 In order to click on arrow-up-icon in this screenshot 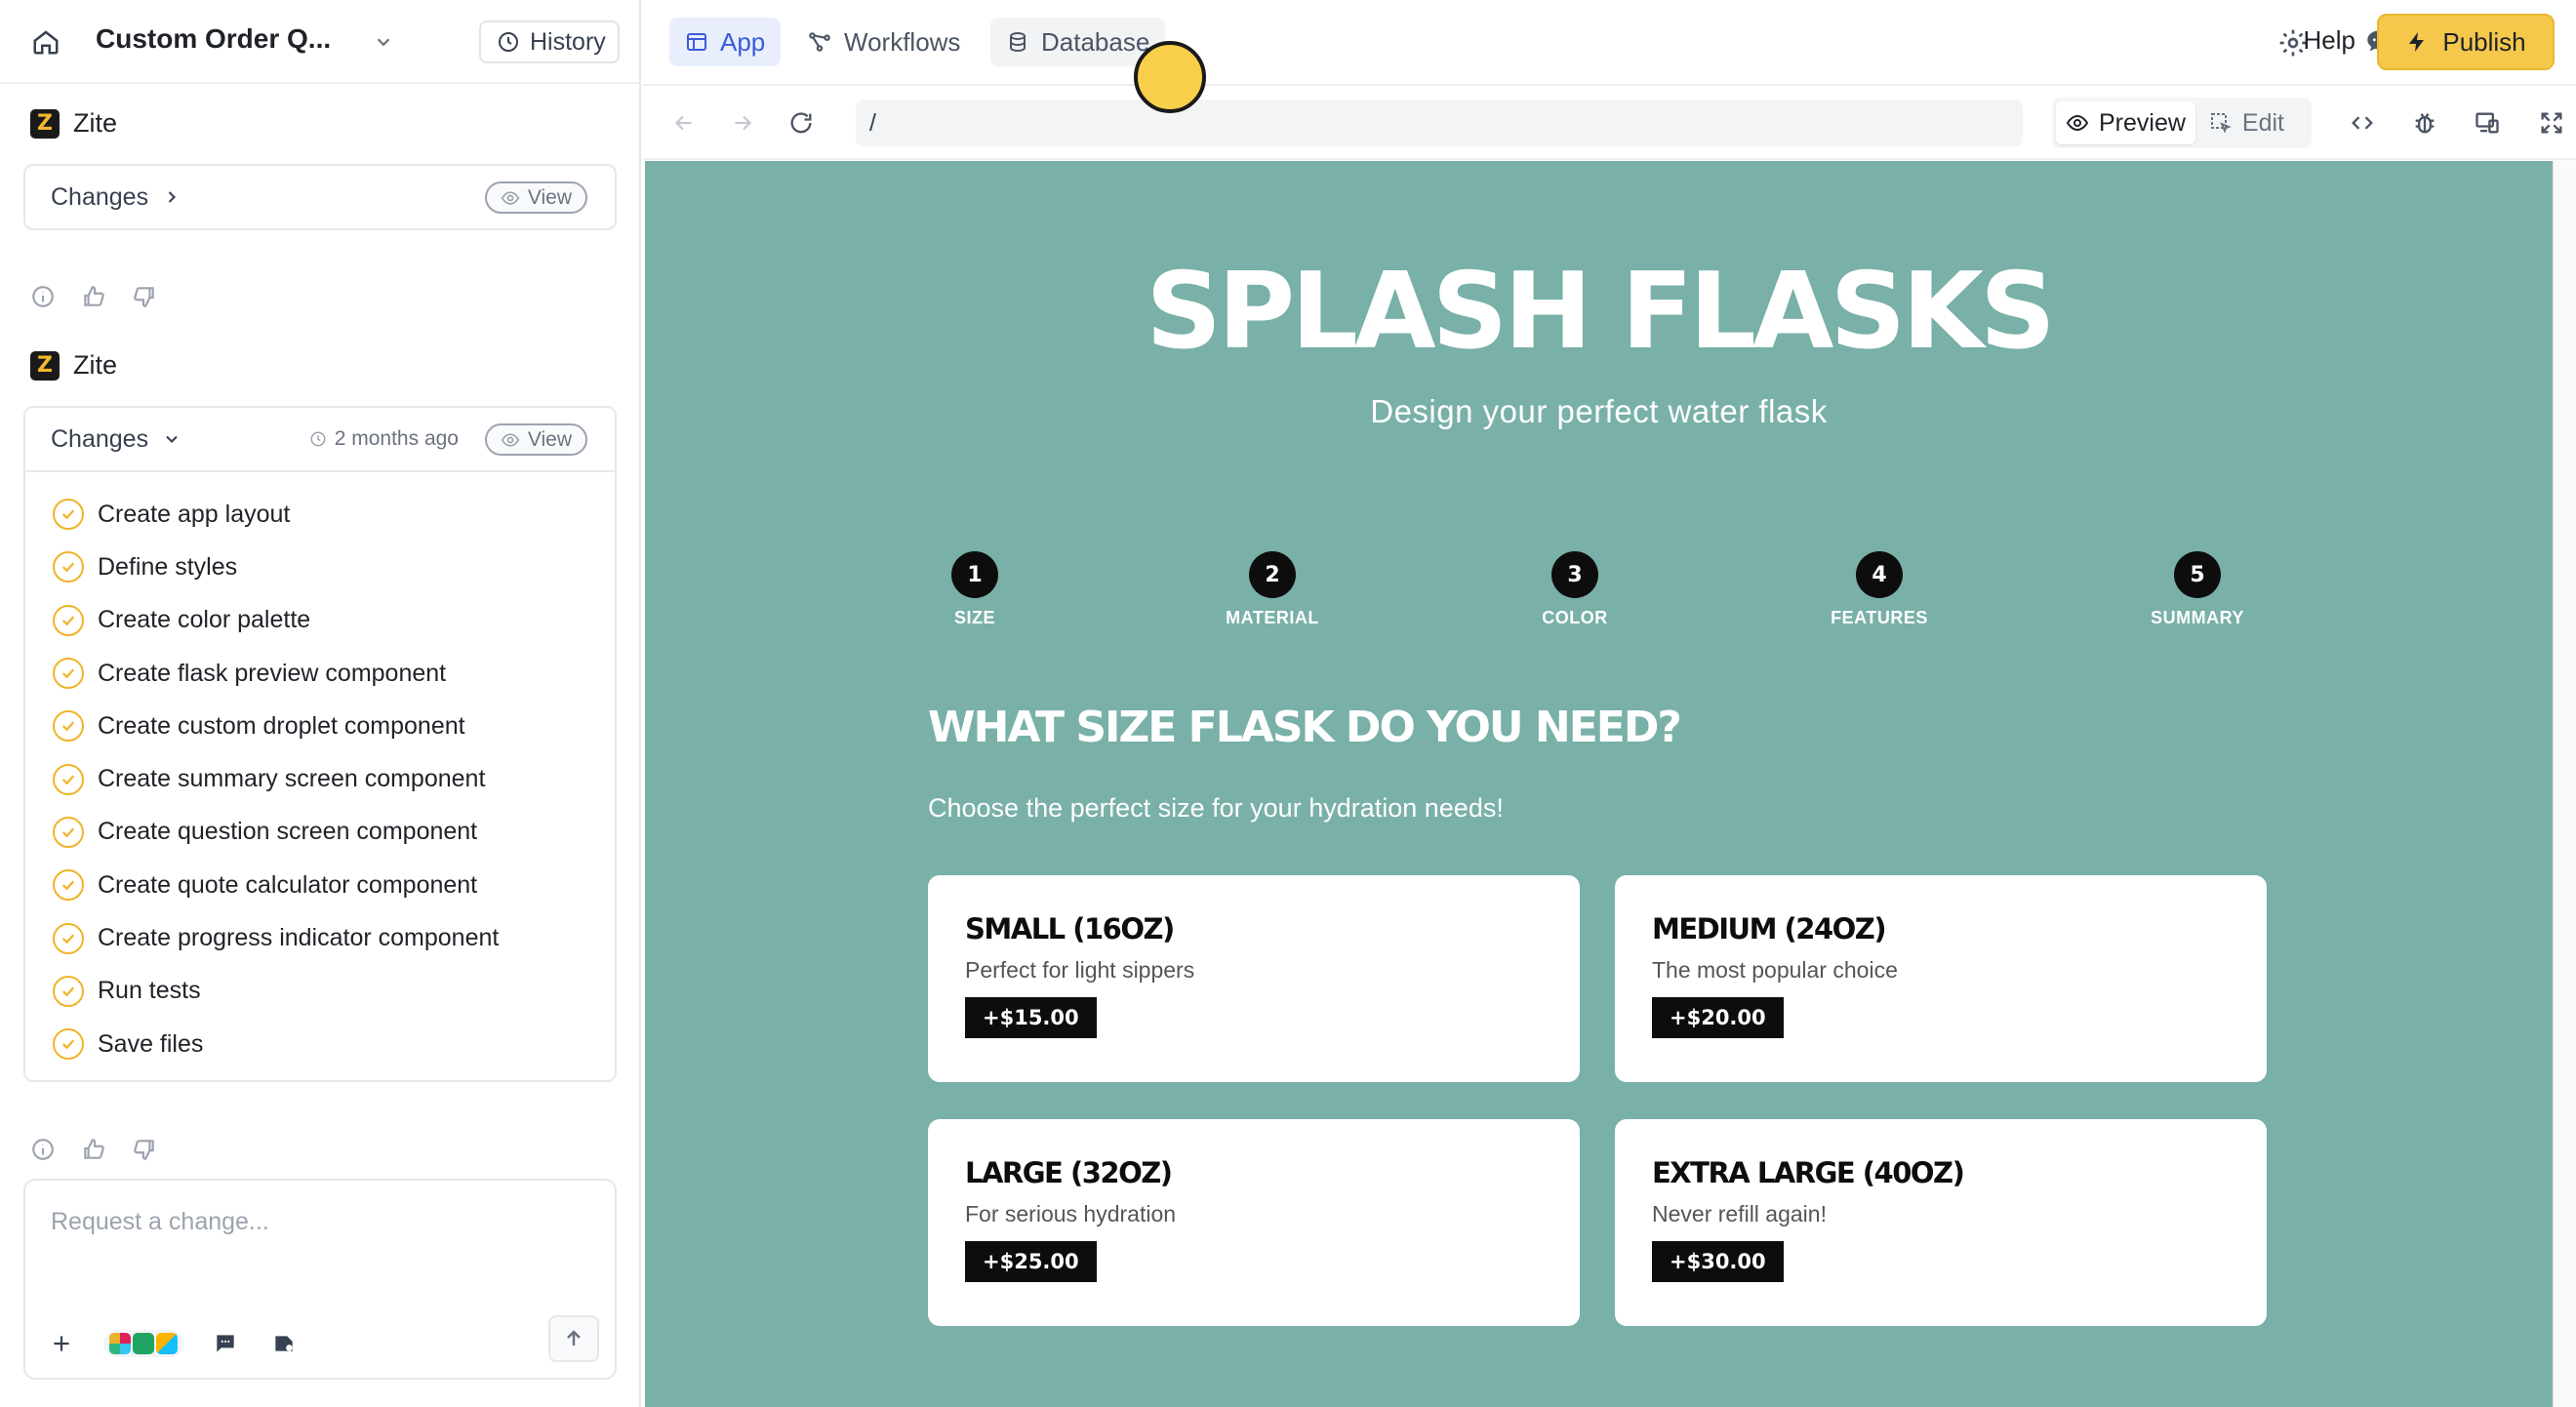, I will do `click(574, 1338)`.